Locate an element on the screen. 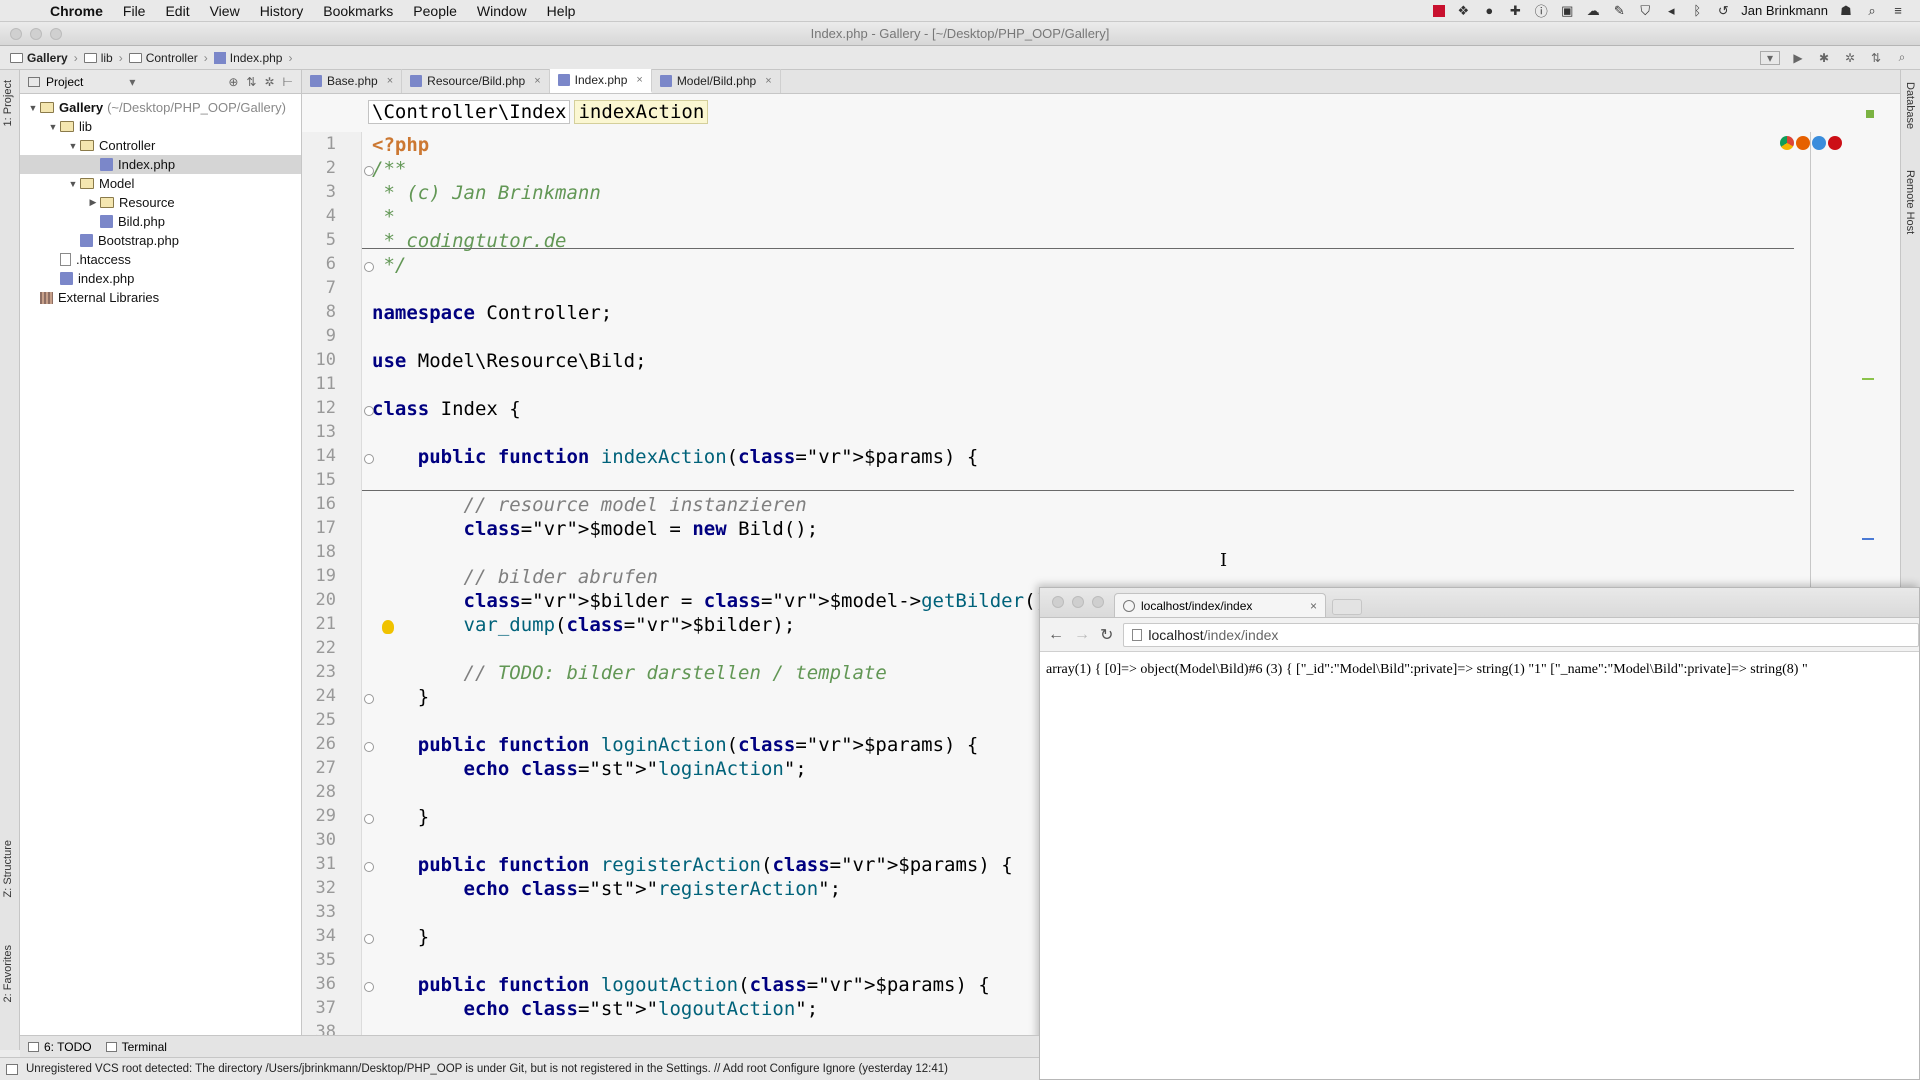 This screenshot has width=1920, height=1080. line-number: 36 is located at coordinates (319, 984).